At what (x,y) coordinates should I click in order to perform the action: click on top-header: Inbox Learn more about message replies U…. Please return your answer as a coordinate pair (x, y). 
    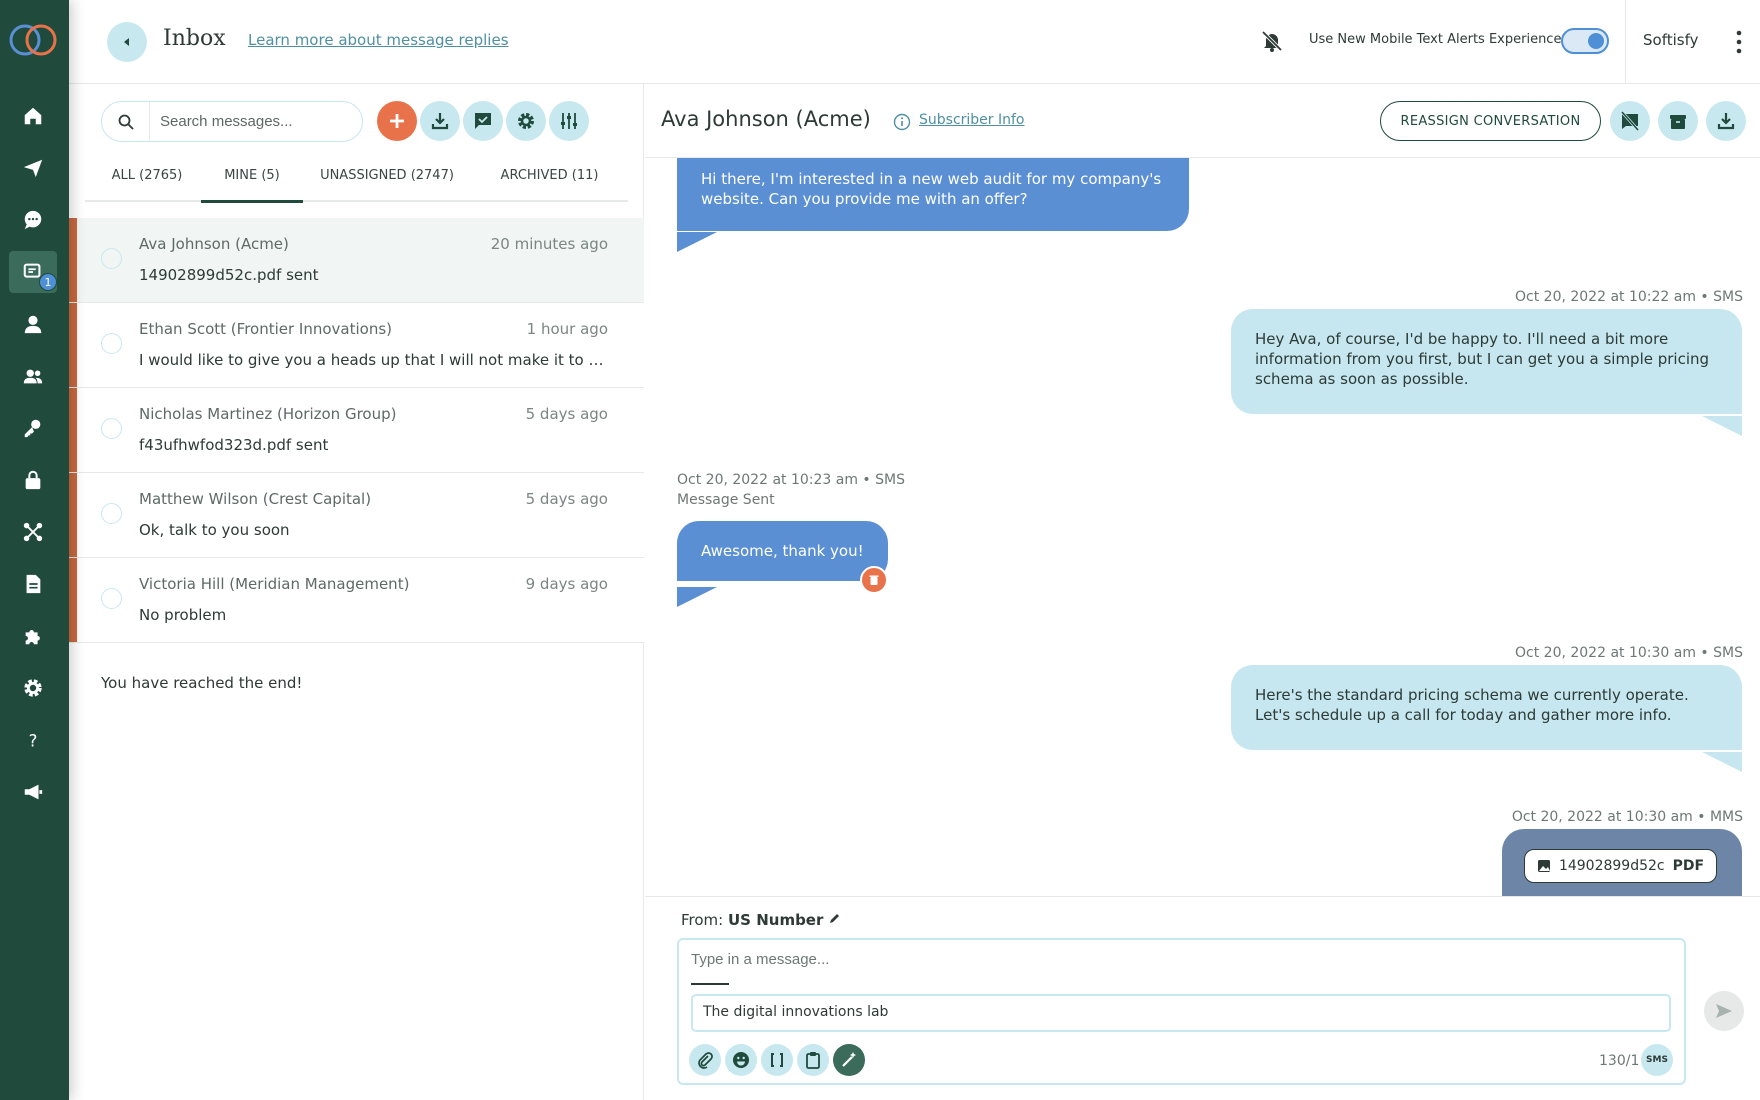
    Looking at the image, I should click on (914, 42).